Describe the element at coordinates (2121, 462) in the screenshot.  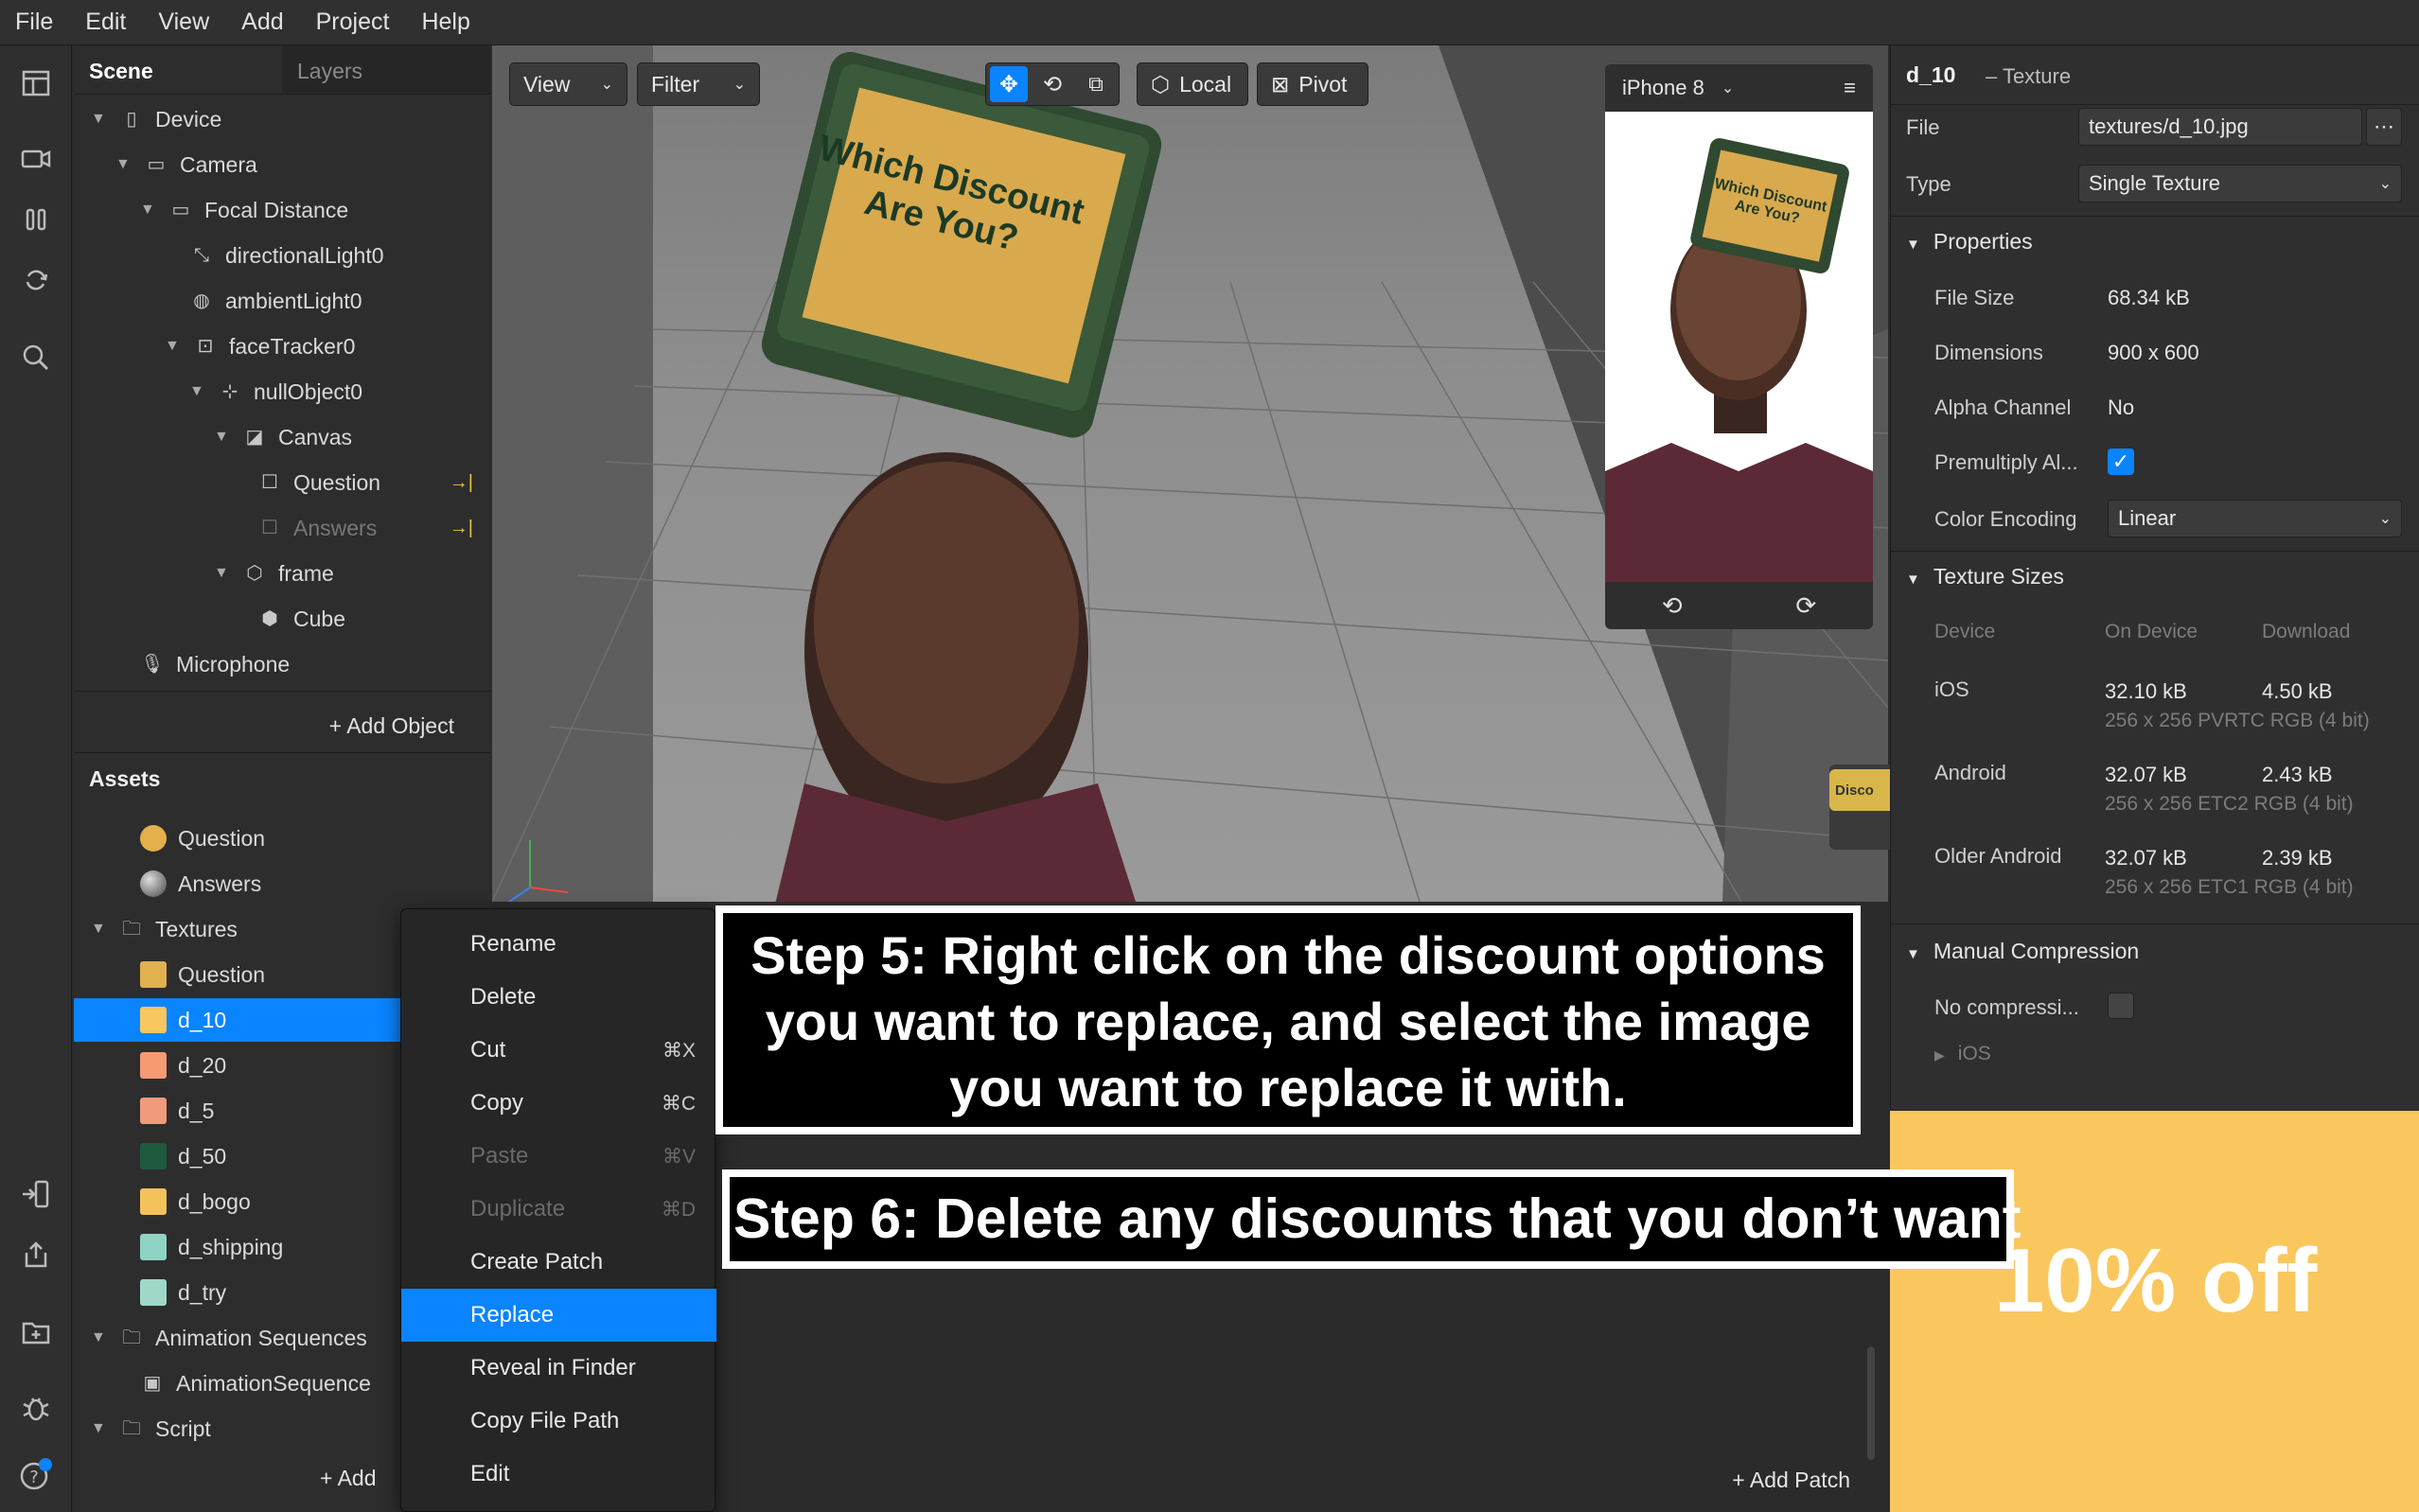
I see `premultiply-checkbox: ✓` at that location.